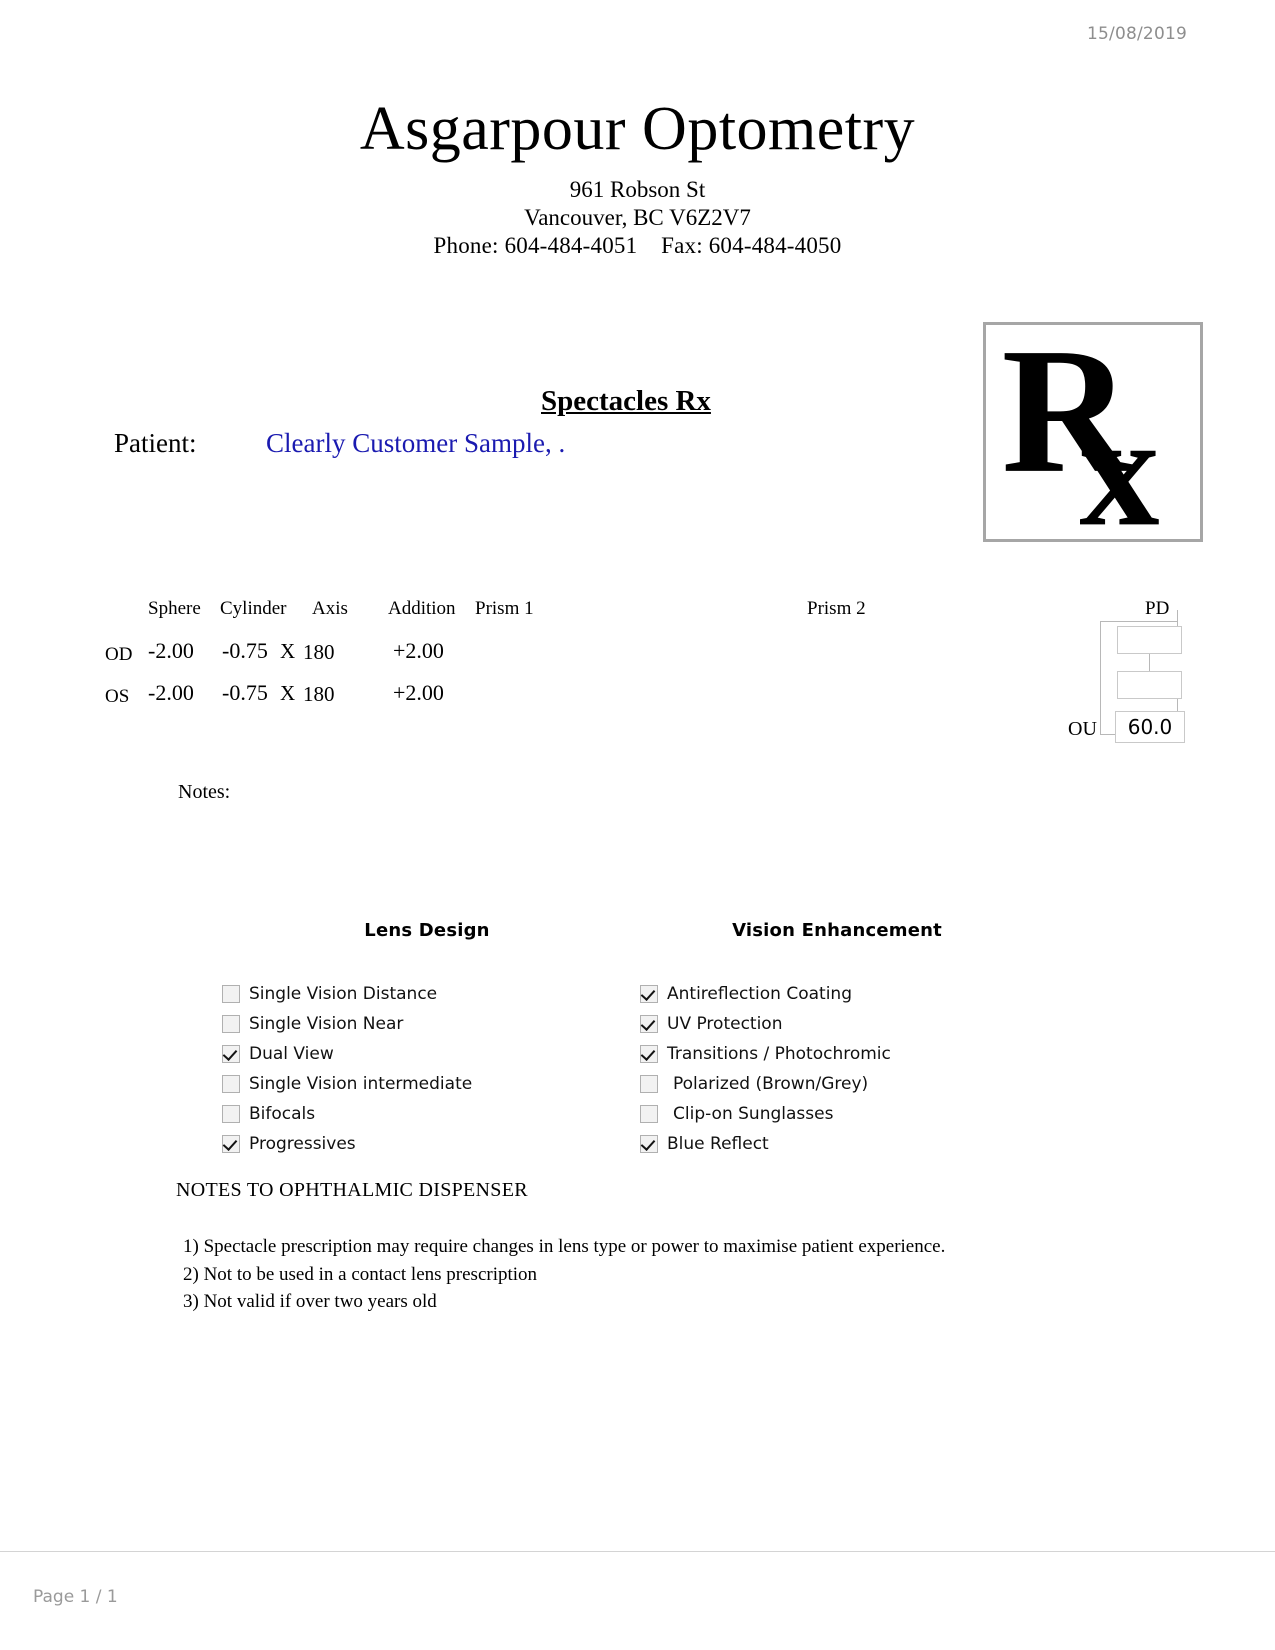 This screenshot has height=1650, width=1275. I want to click on table-row: OD -2.00 -0.75 X 180 +2.00, so click(580, 657).